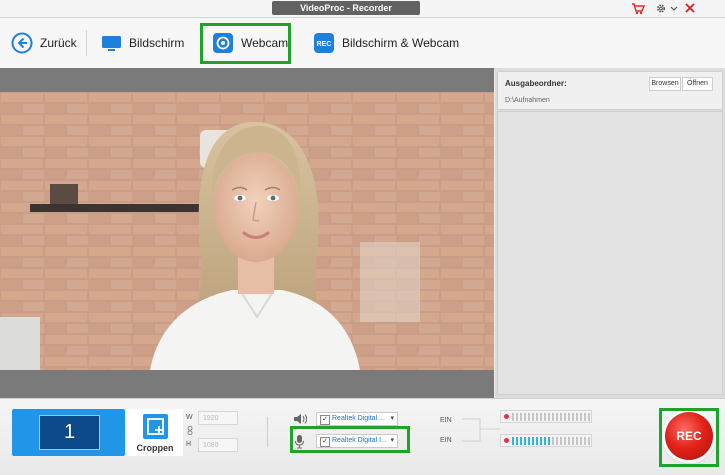 This screenshot has width=725, height=475. Describe the element at coordinates (58, 43) in the screenshot. I see `back-label: Zurück` at that location.